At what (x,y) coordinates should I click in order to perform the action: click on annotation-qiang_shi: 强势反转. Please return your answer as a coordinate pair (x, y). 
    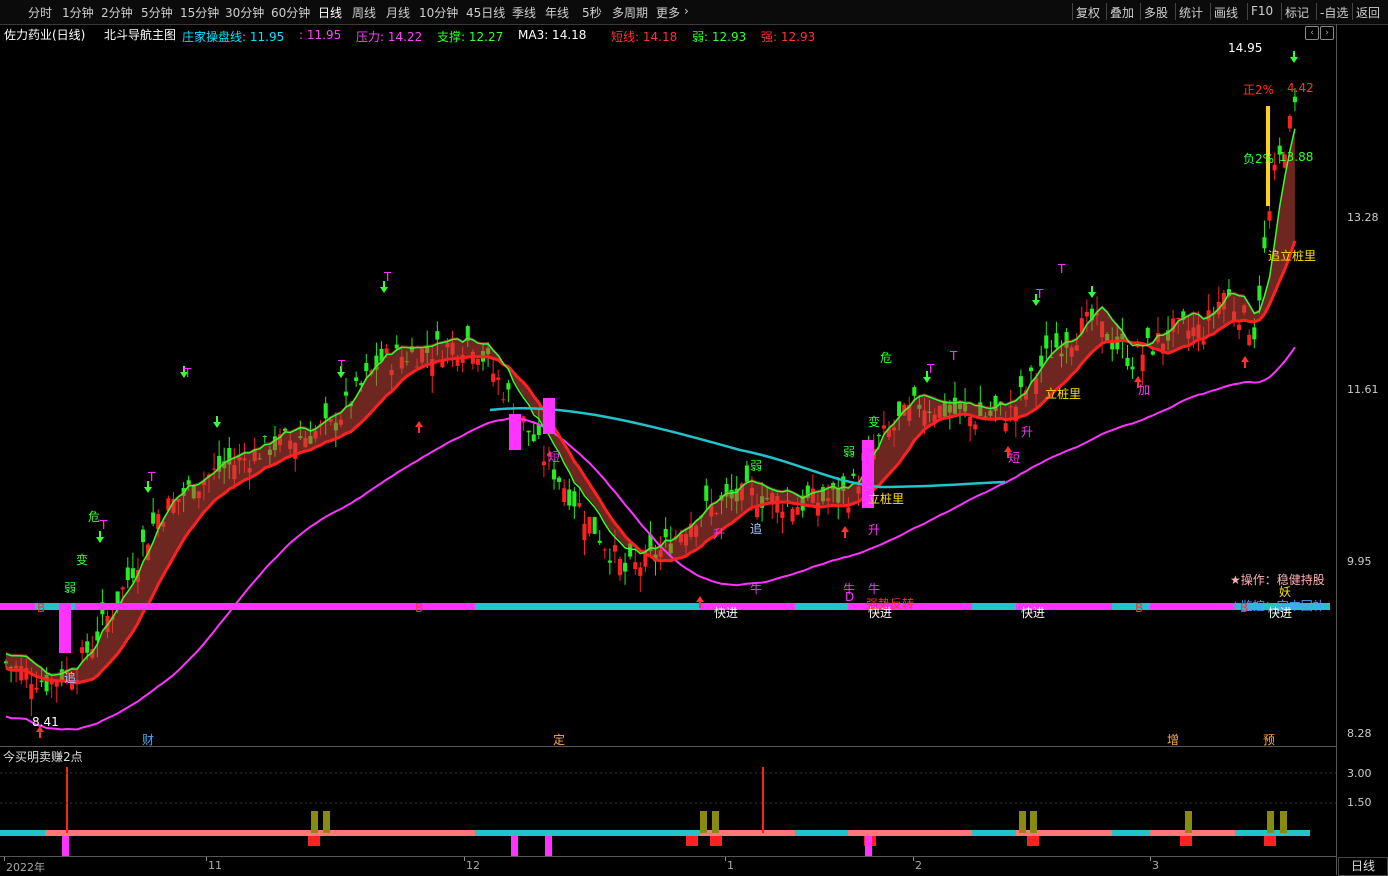
    Looking at the image, I should click on (890, 604).